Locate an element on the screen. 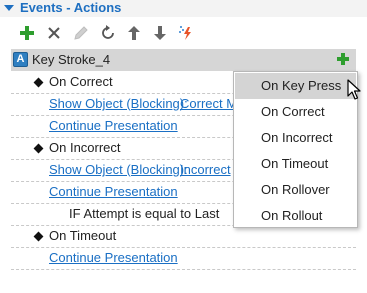 The height and width of the screenshot is (293, 367). action-target-link: Correct M is located at coordinates (208, 104).